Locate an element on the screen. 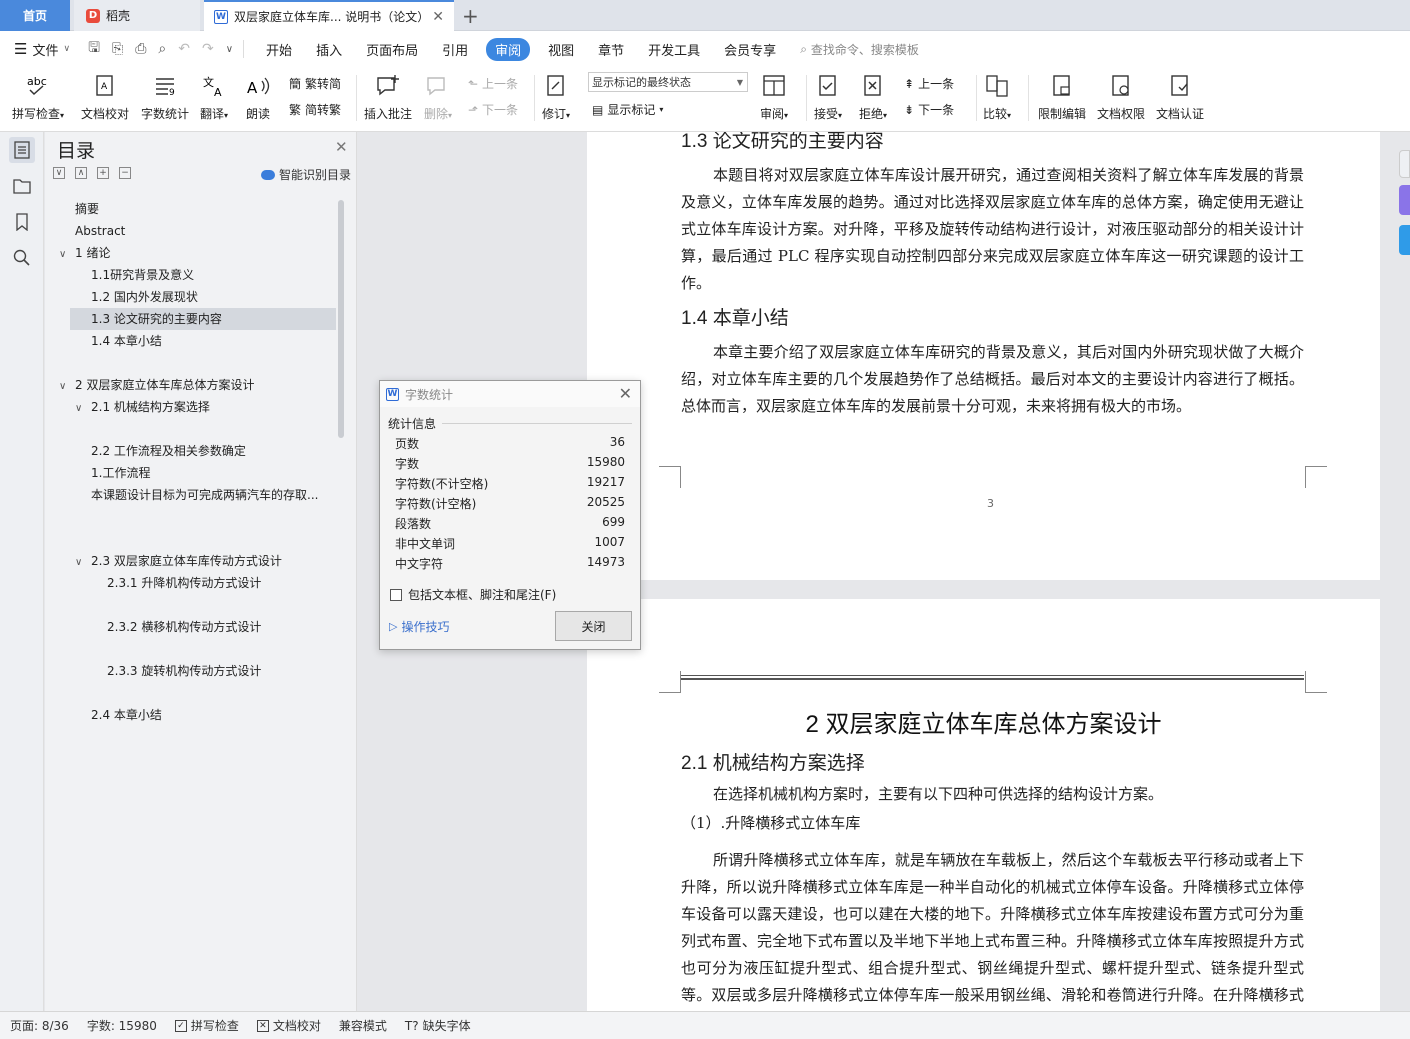 This screenshot has width=1410, height=1039. accept-button: 接受▾ is located at coordinates (828, 96).